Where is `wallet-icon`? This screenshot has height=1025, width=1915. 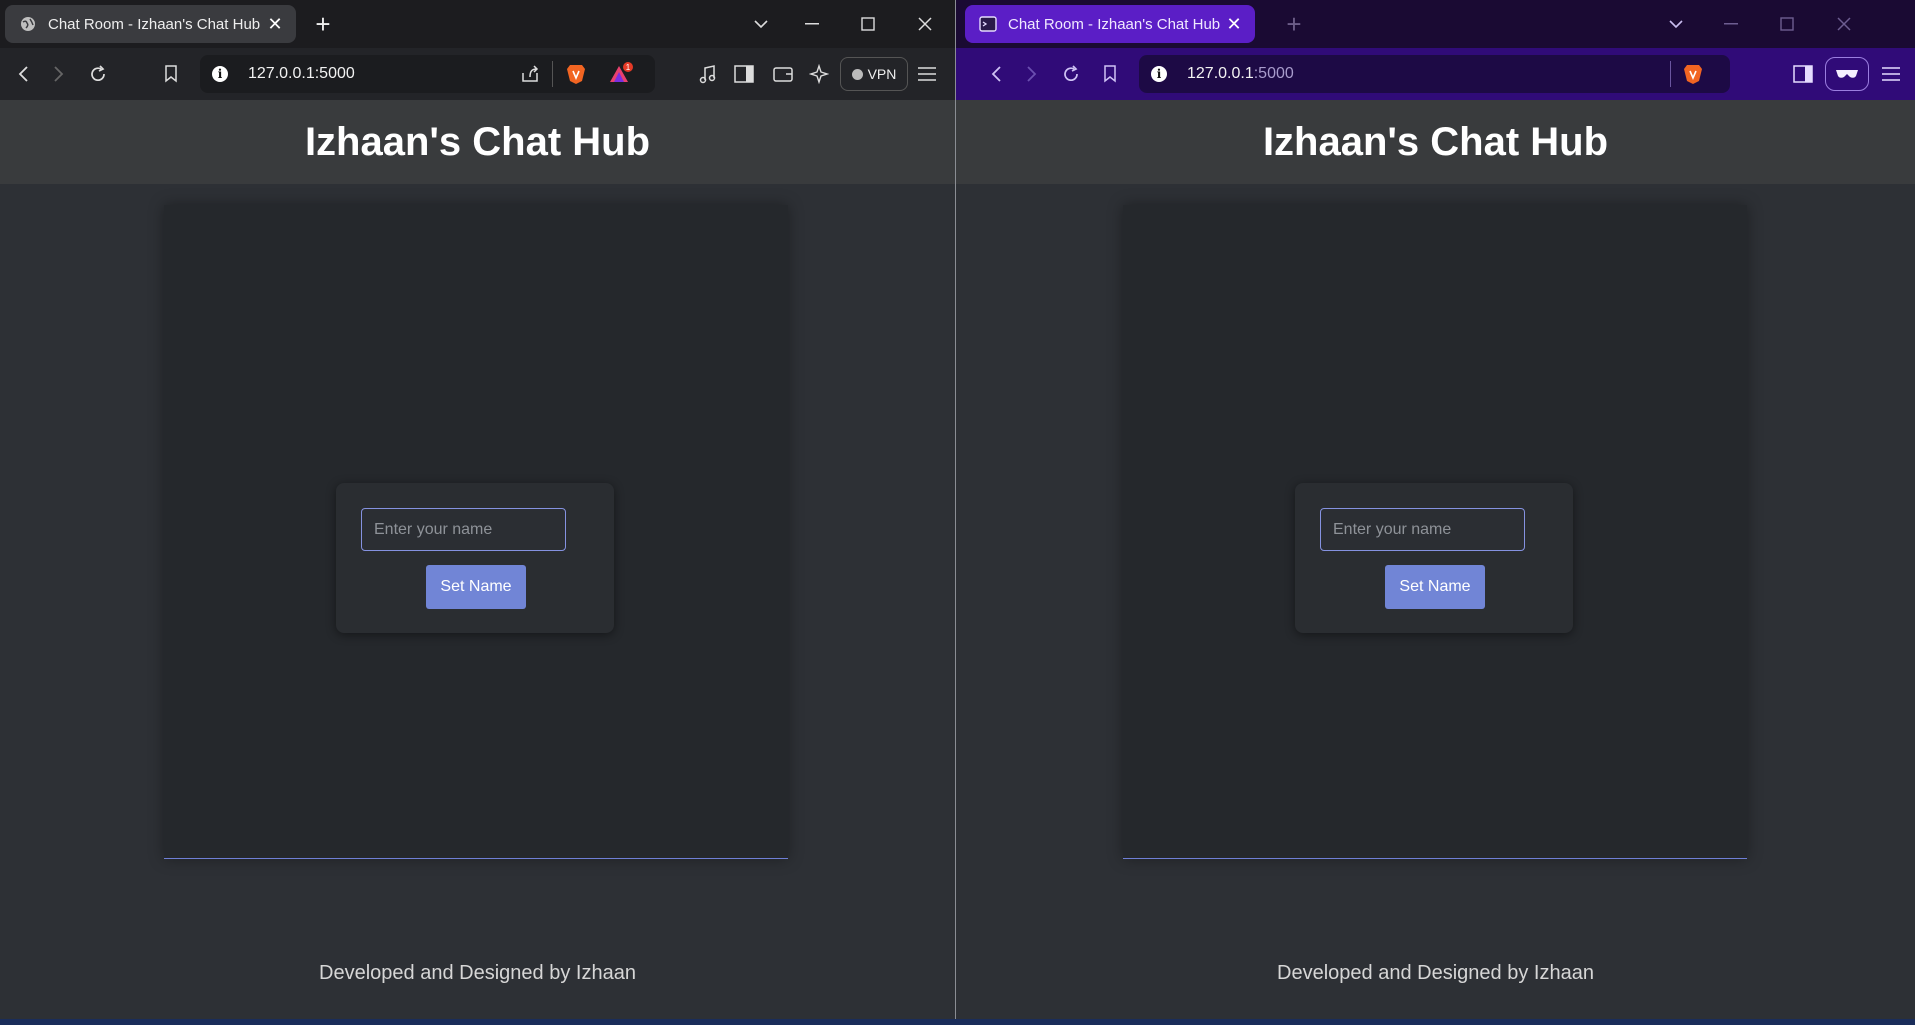 wallet-icon is located at coordinates (783, 74).